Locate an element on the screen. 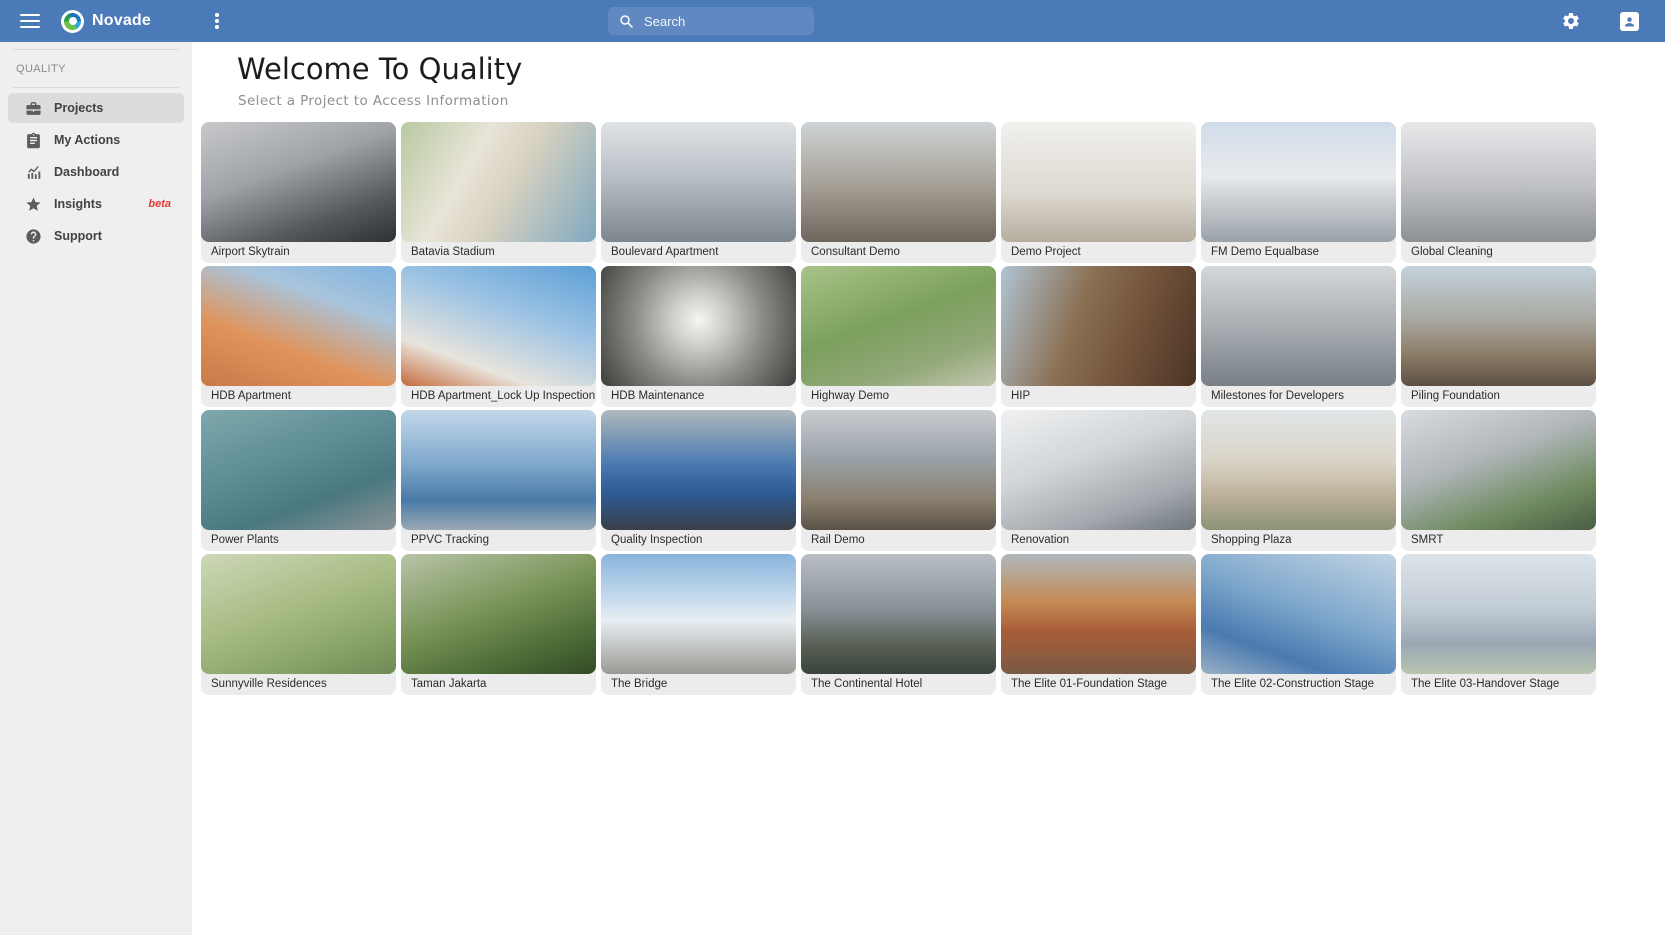  project-card: Piling Foundation is located at coordinates (1498, 336).